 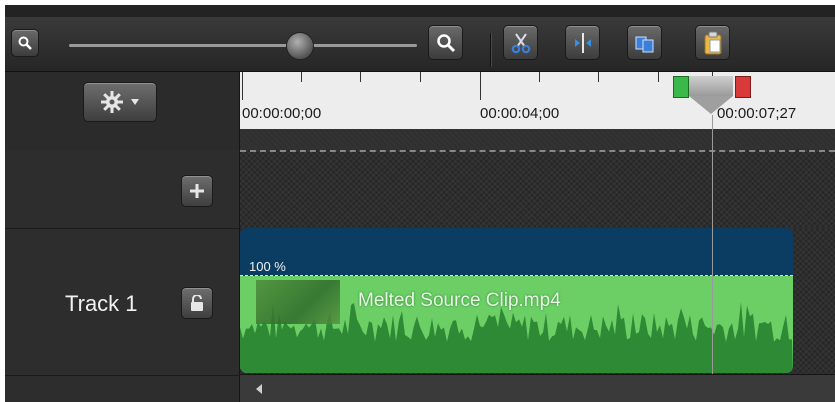 I want to click on split-icon, so click(x=582, y=42).